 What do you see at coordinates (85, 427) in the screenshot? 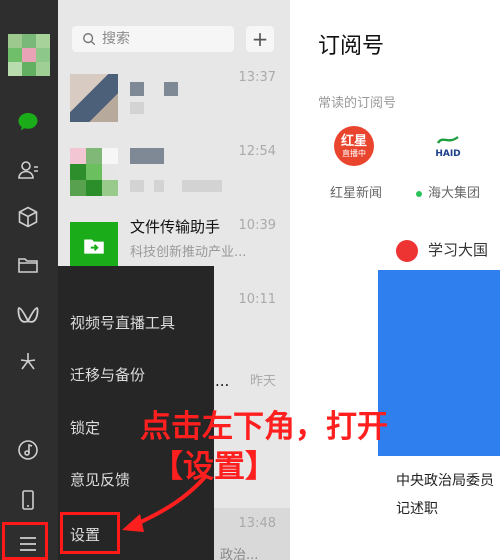
I see `menu-item-lock: 锁定` at bounding box center [85, 427].